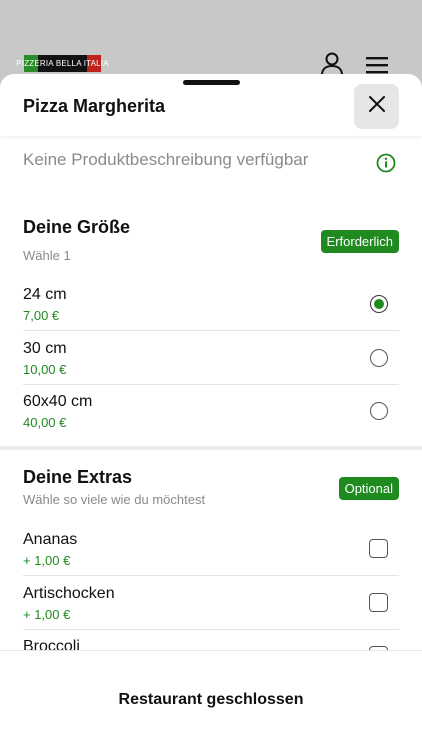  What do you see at coordinates (211, 82) in the screenshot?
I see `sheet-grabber` at bounding box center [211, 82].